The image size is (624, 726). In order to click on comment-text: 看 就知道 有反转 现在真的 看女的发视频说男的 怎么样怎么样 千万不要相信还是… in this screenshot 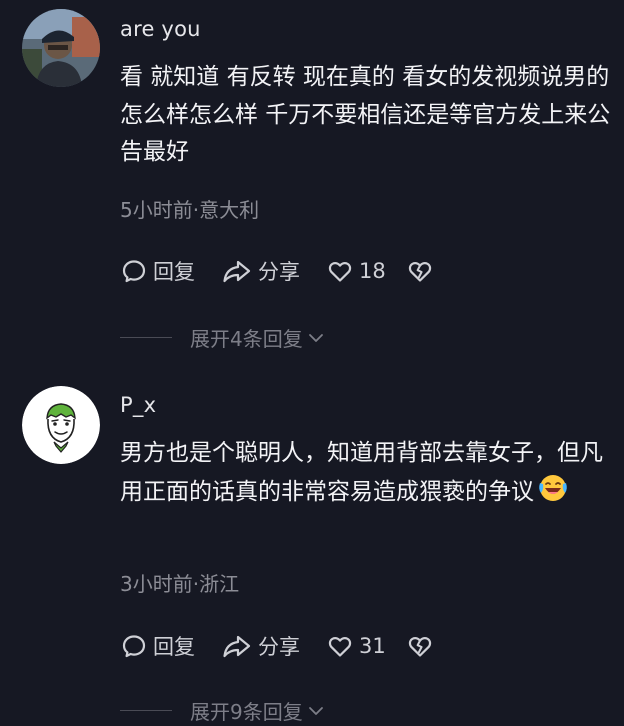, I will do `click(365, 114)`.